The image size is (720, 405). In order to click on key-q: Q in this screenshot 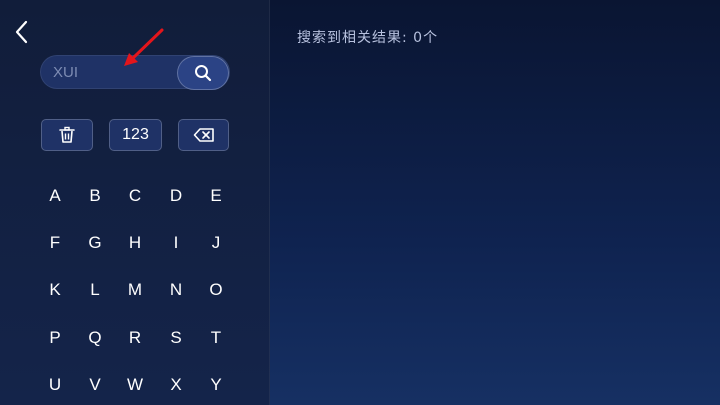, I will do `click(95, 338)`.